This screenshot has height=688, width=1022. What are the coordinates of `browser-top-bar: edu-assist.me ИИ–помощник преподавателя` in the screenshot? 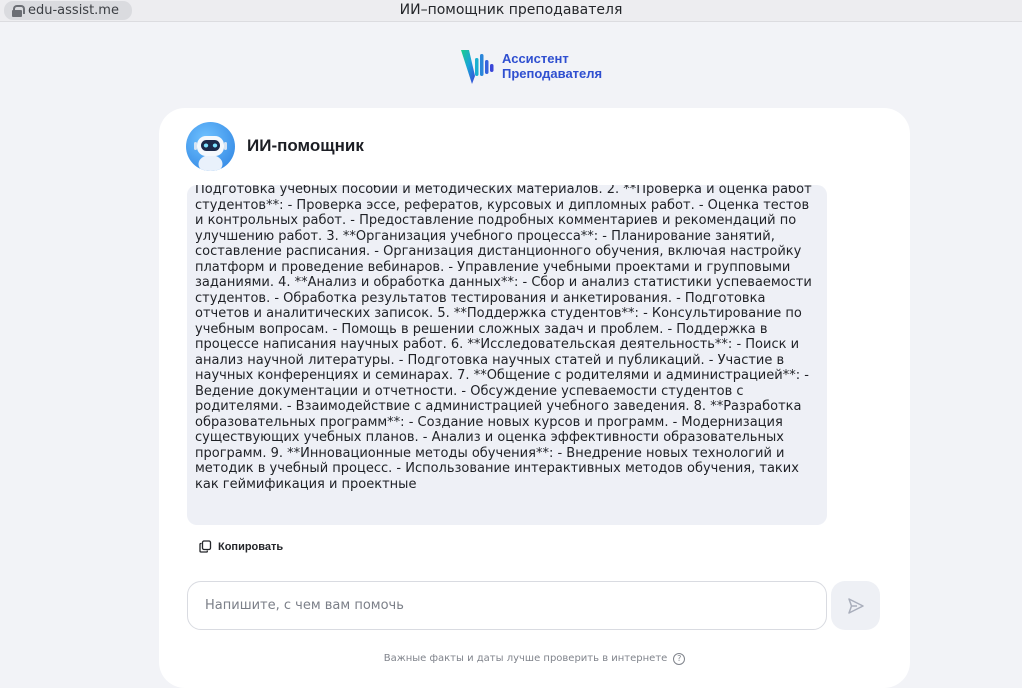 It's located at (511, 11).